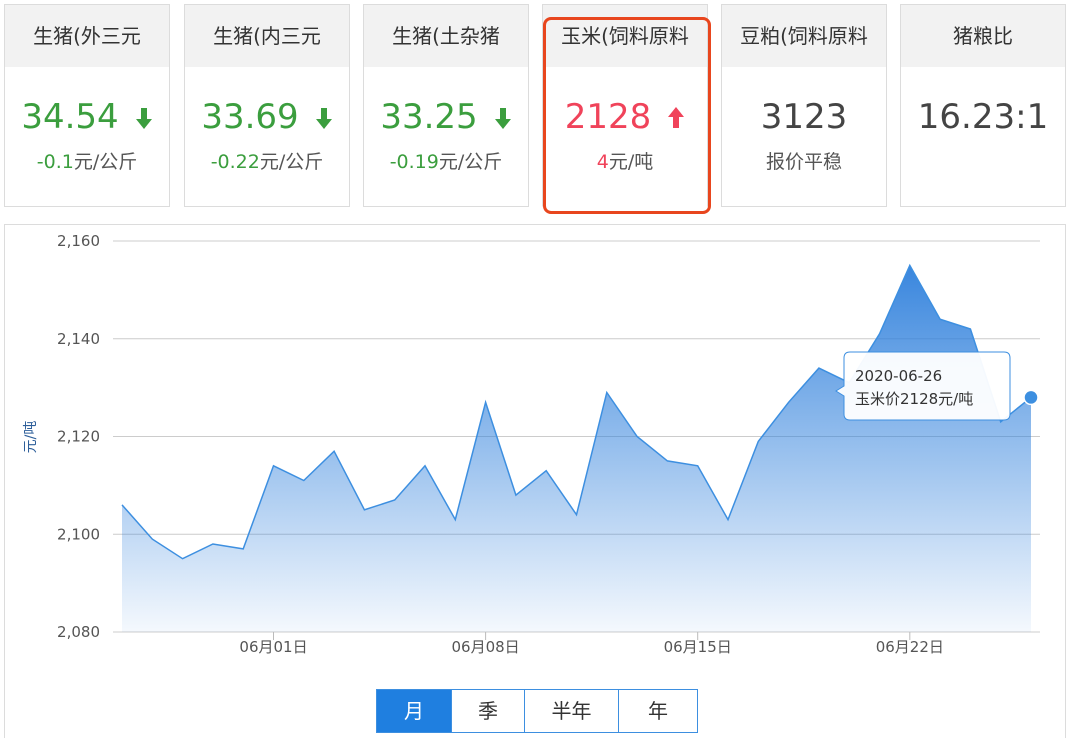 The height and width of the screenshot is (738, 1080). Describe the element at coordinates (78, 339) in the screenshot. I see `y-tick-label: 2,140` at that location.